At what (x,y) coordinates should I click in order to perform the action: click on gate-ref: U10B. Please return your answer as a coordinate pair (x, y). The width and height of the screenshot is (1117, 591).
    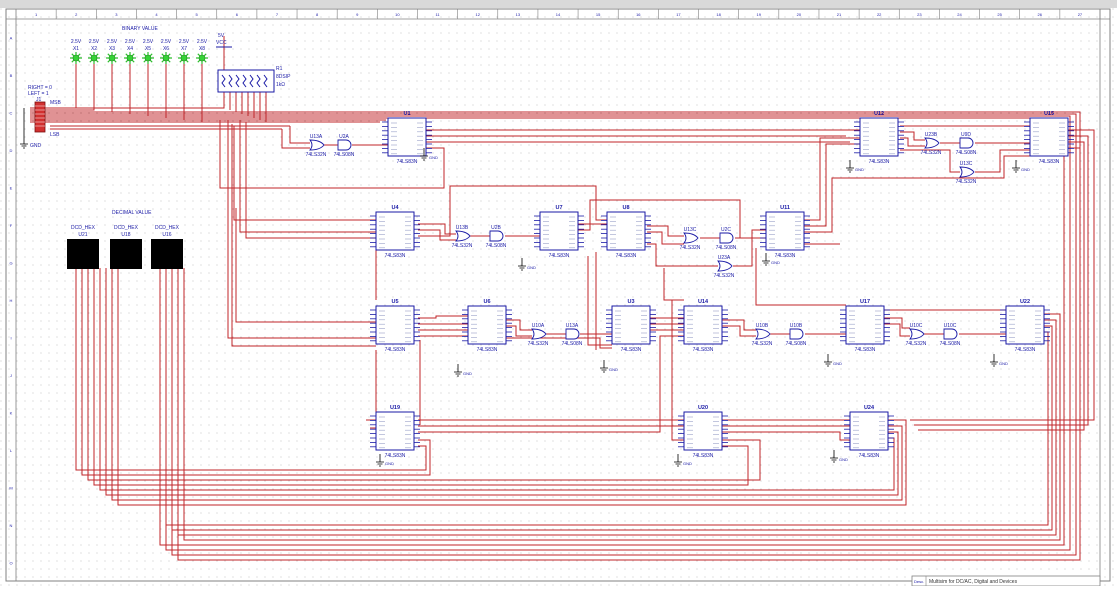
    Looking at the image, I should click on (796, 326).